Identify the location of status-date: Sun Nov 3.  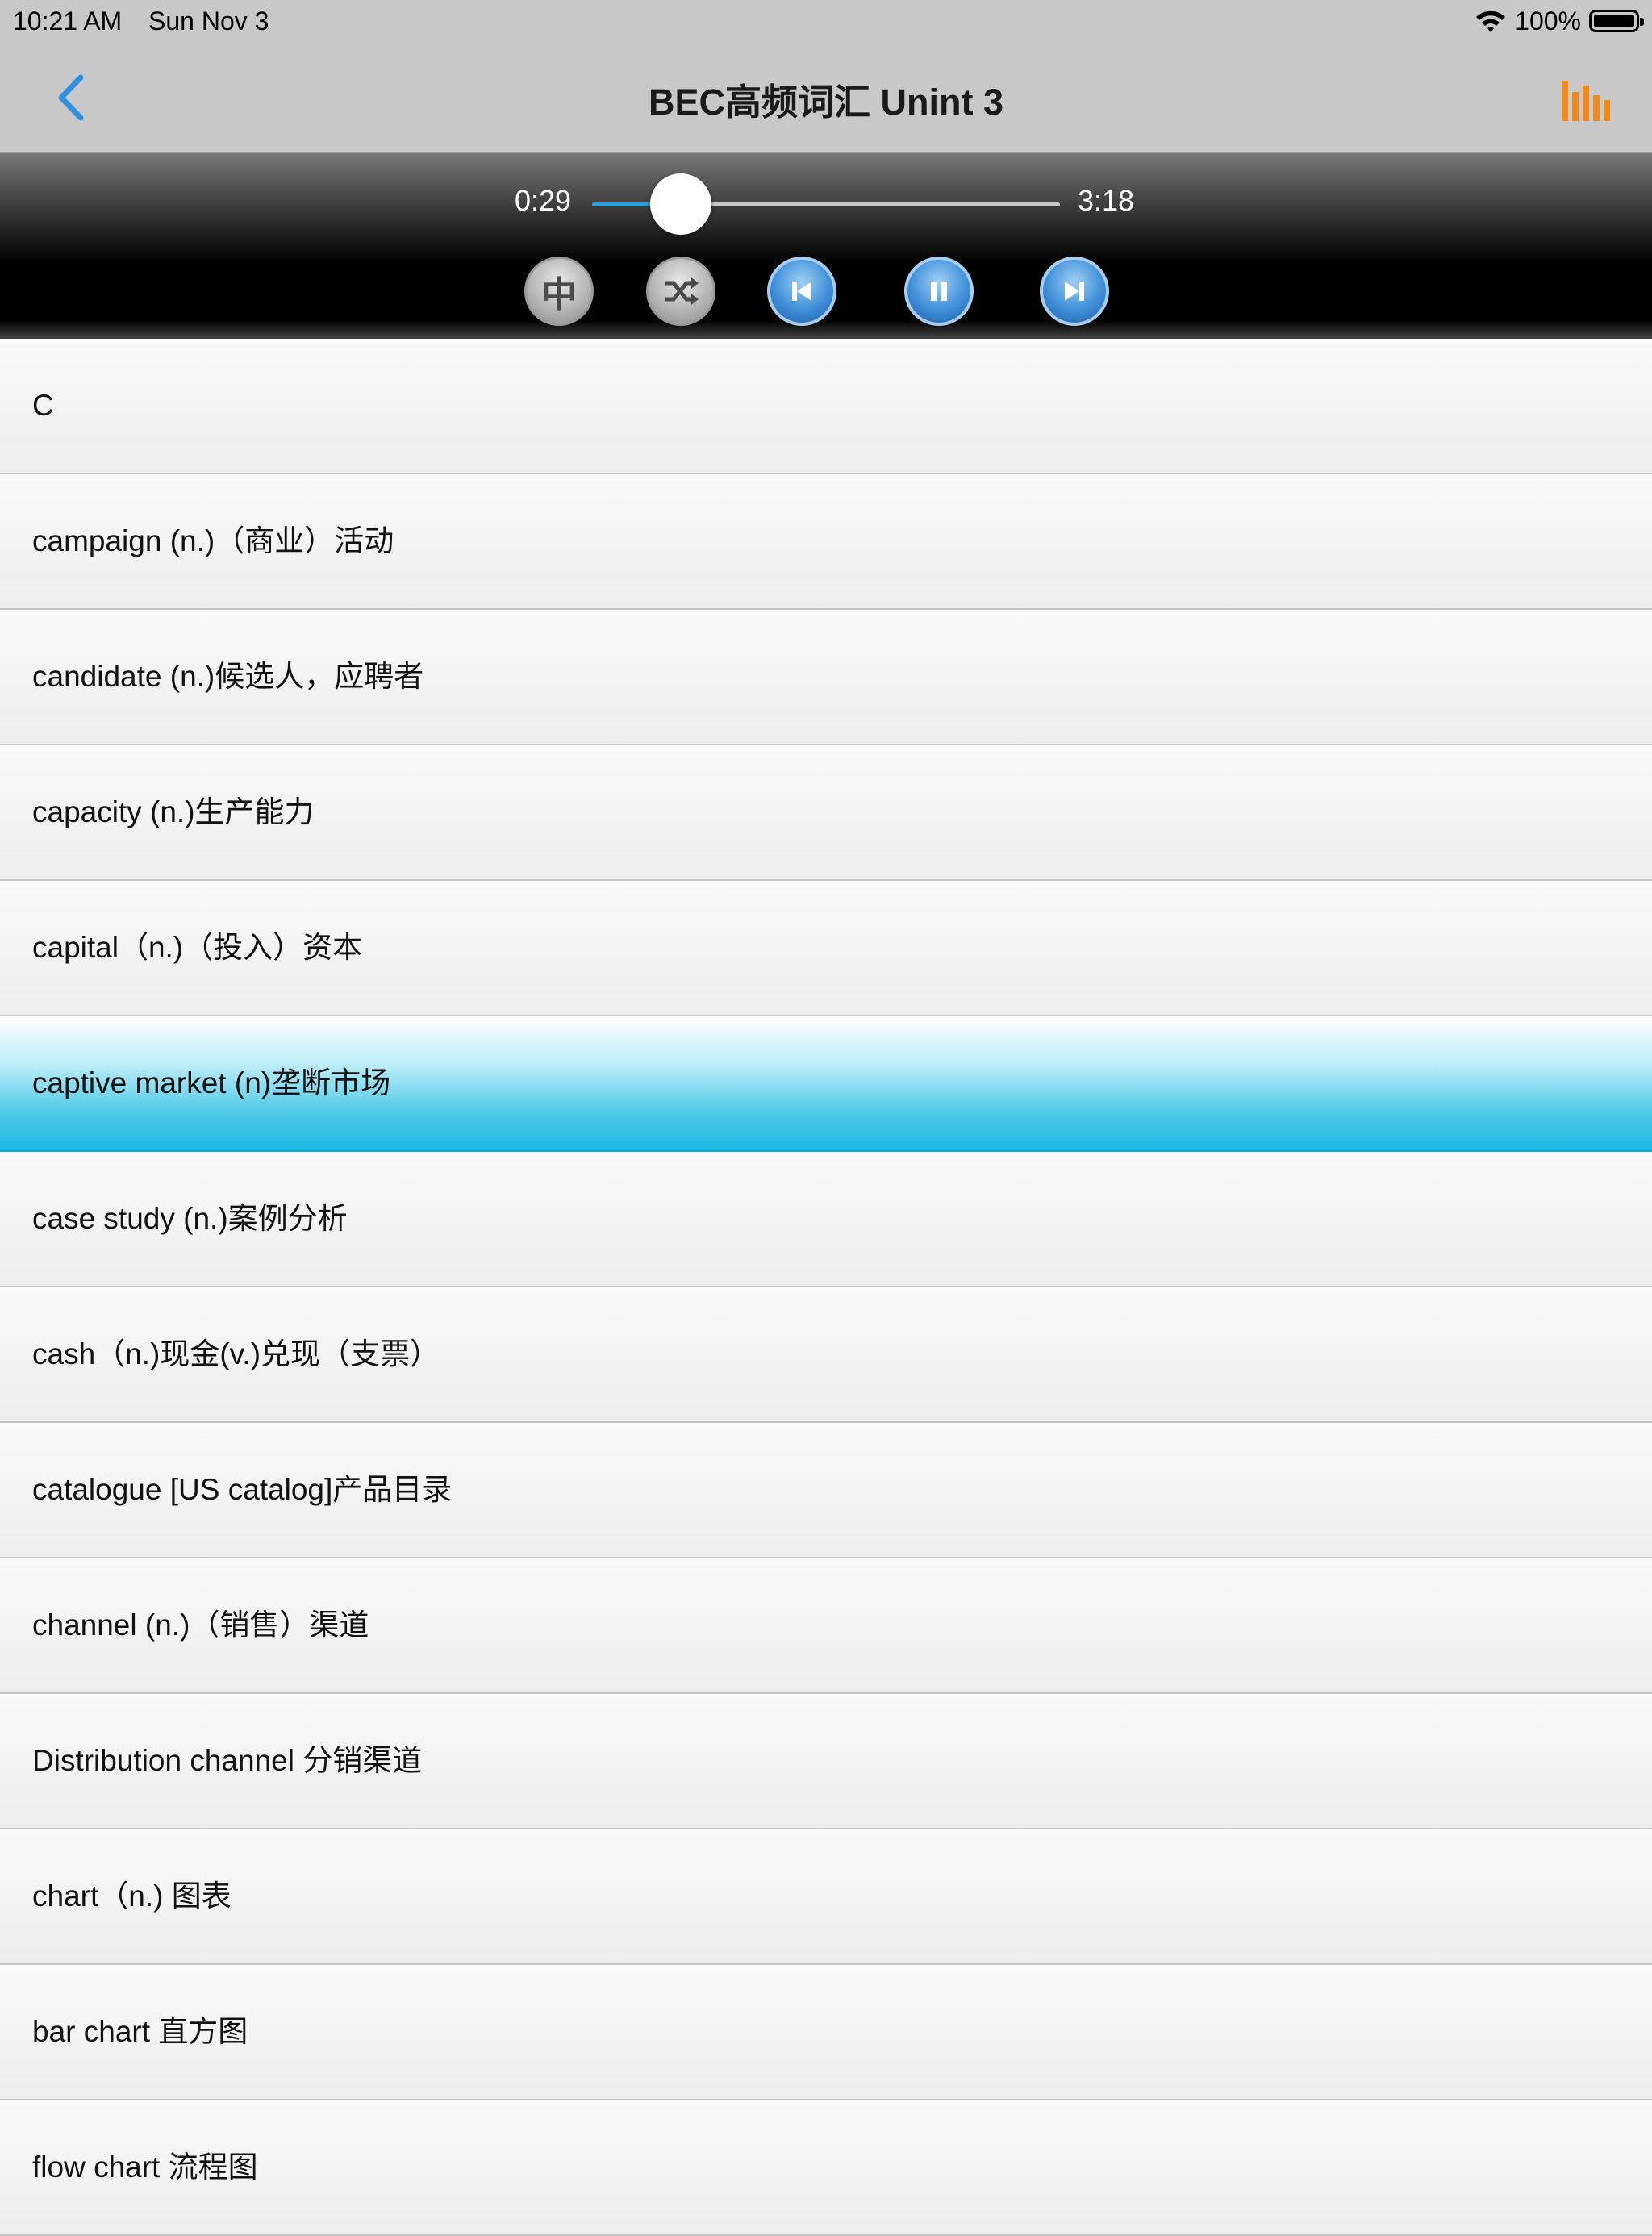
(209, 20).